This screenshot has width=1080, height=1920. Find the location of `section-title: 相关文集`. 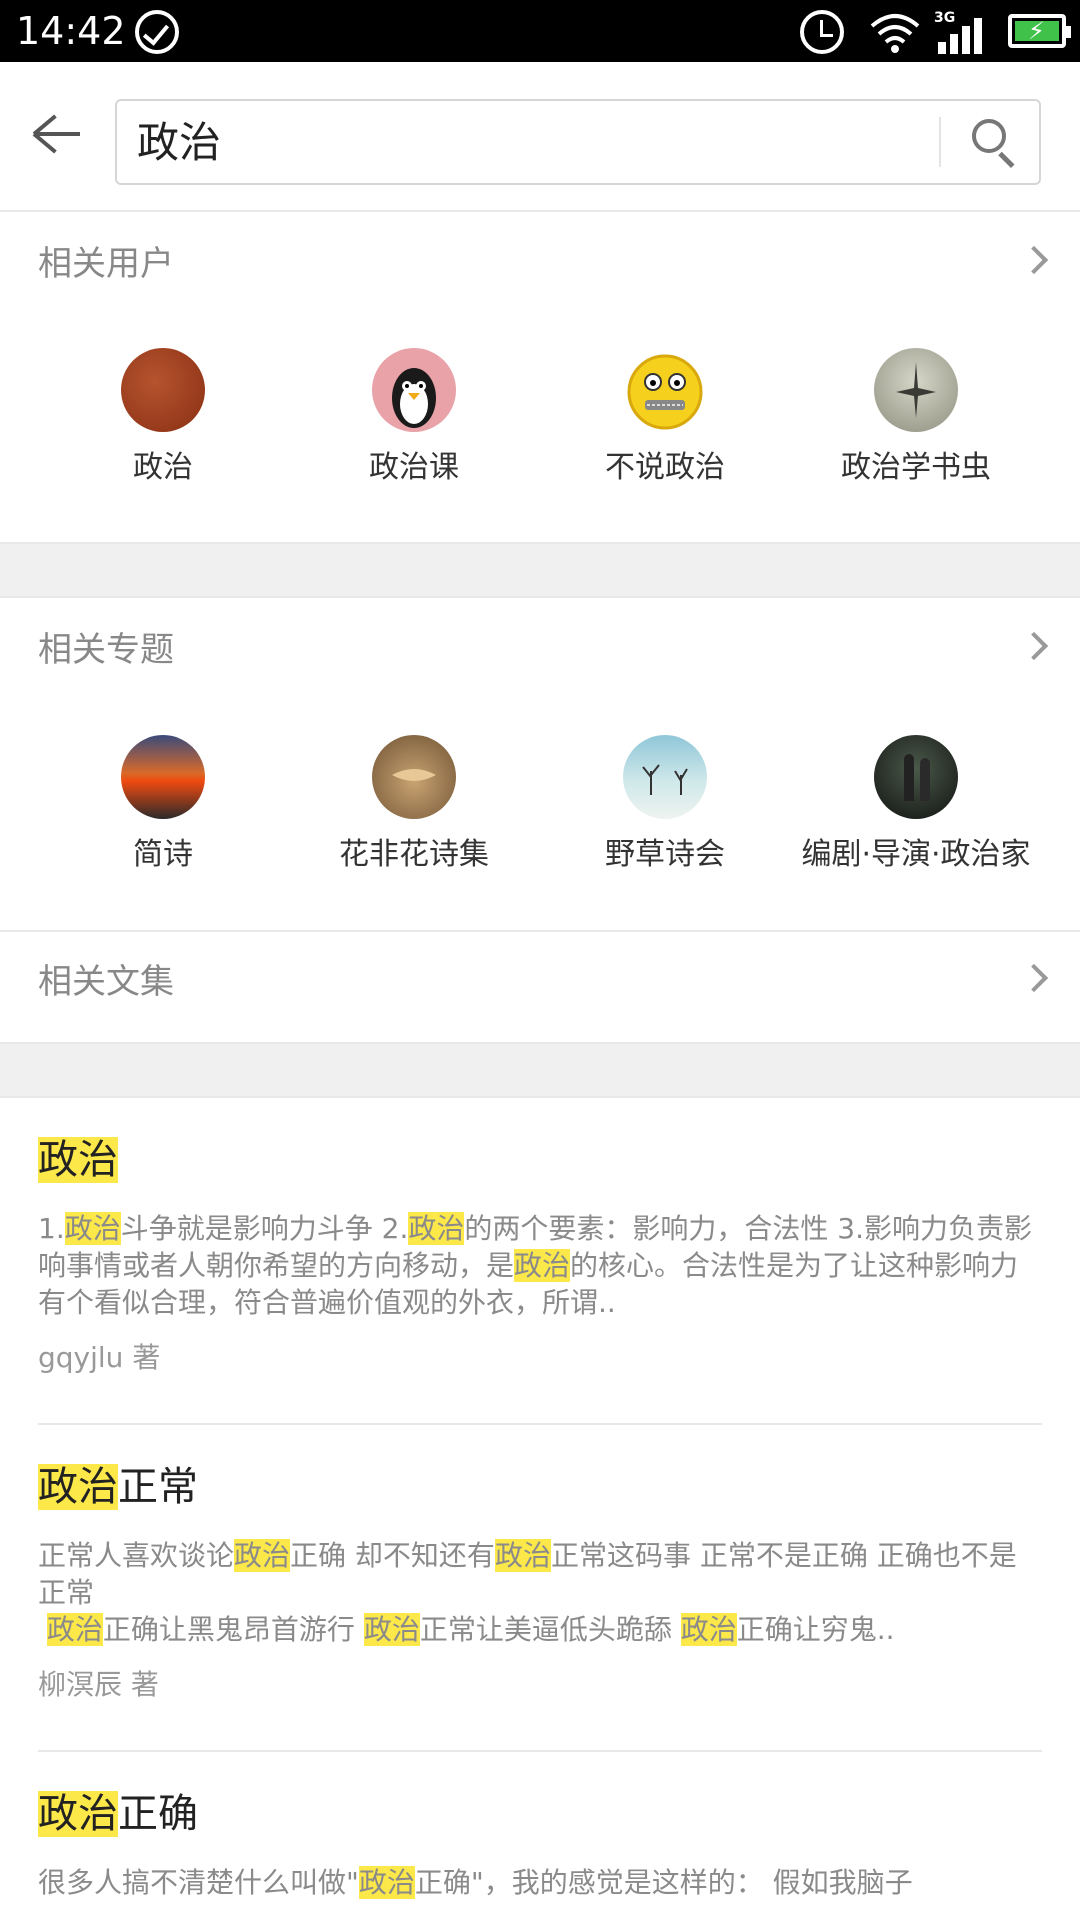

section-title: 相关文集 is located at coordinates (106, 982).